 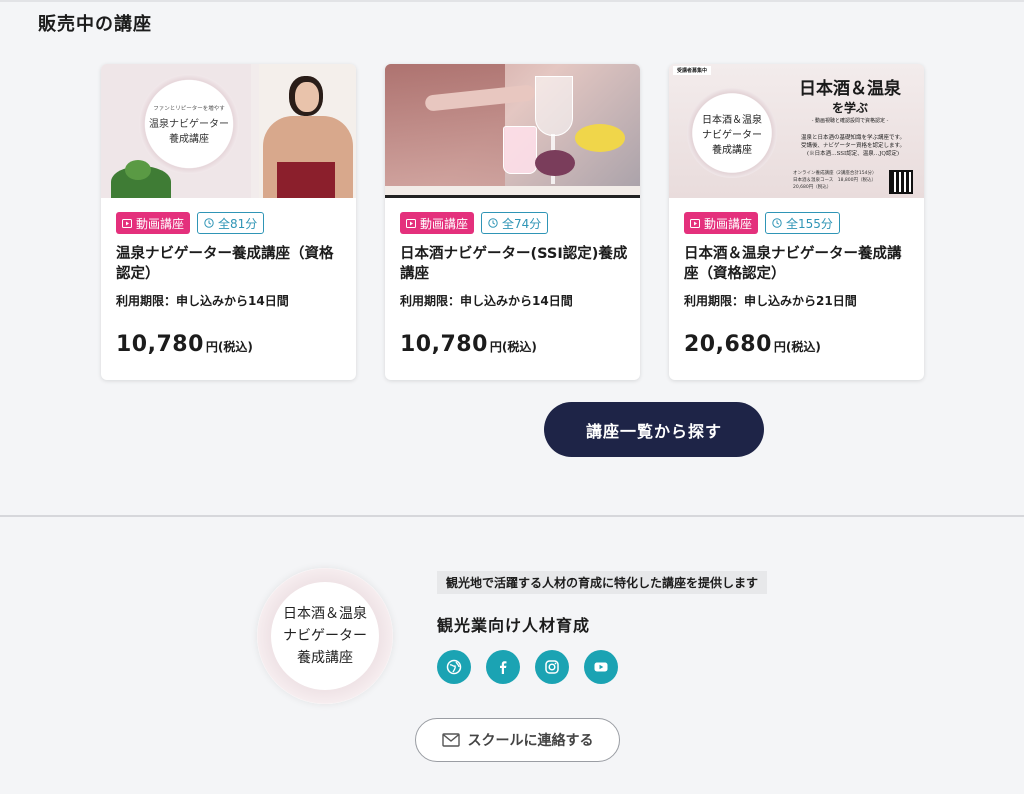 What do you see at coordinates (770, 301) in the screenshot?
I see `course-period: 利用期限：申し込みから21日間` at bounding box center [770, 301].